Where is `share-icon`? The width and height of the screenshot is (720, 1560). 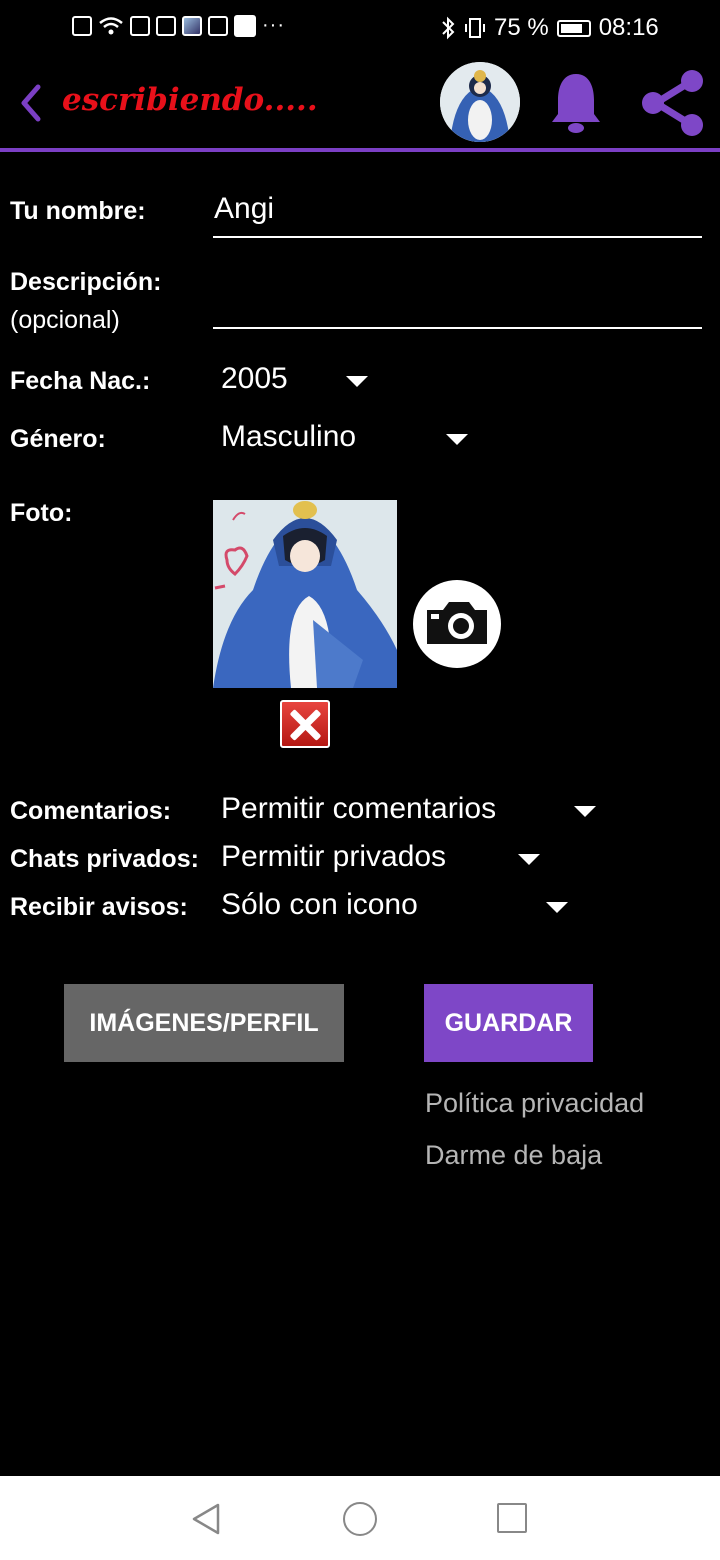
share-icon is located at coordinates (673, 103).